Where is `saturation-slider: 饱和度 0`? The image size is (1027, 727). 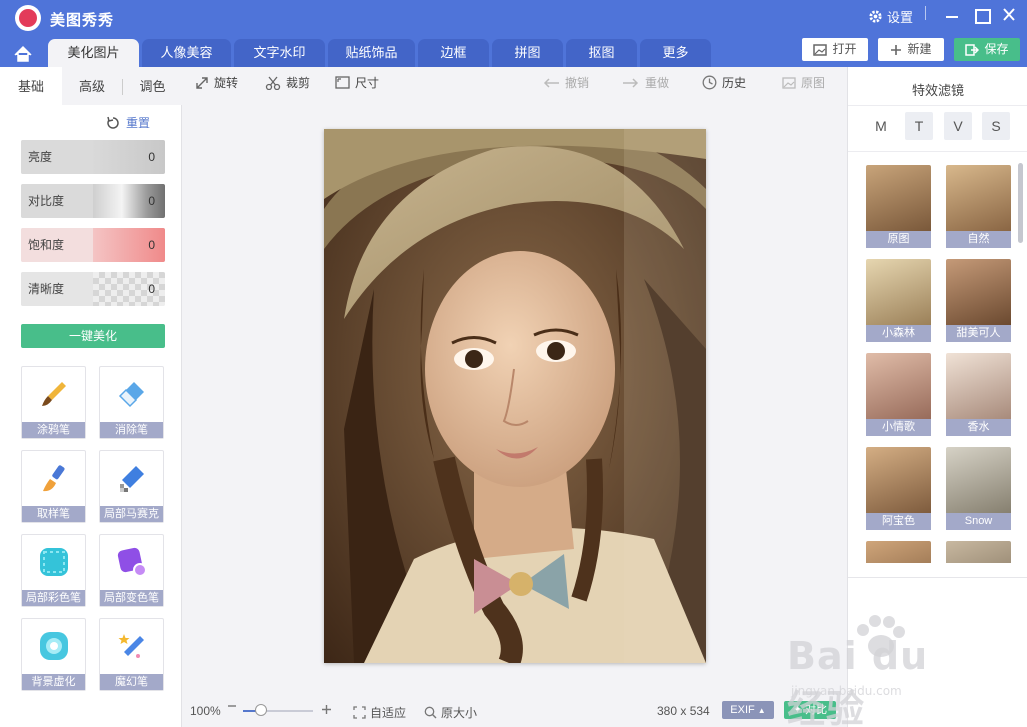 saturation-slider: 饱和度 0 is located at coordinates (93, 245).